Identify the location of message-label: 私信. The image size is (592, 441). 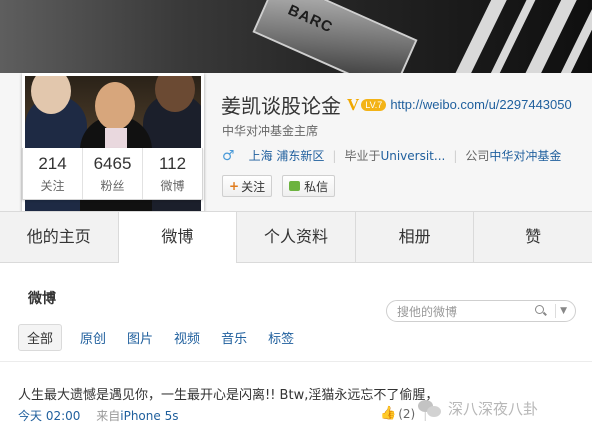
(316, 186).